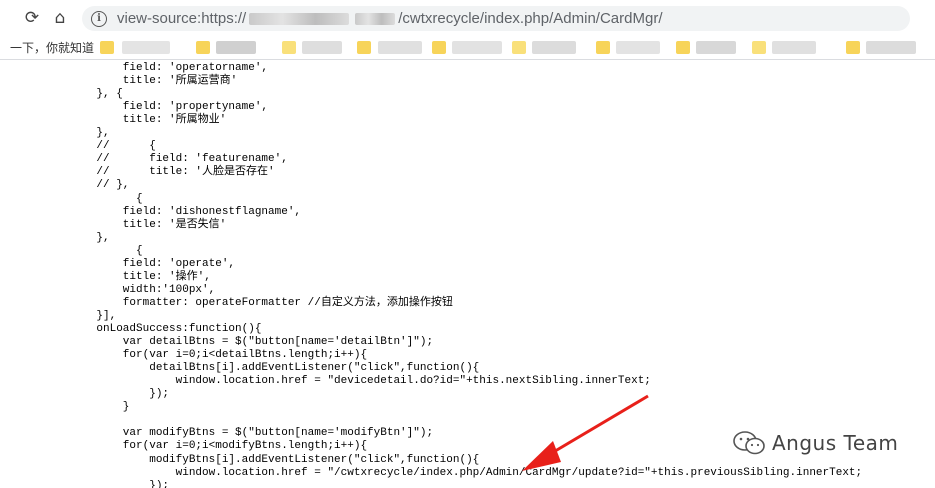  What do you see at coordinates (52, 47) in the screenshot?
I see `bookmark-item: 一下，你就知道` at bounding box center [52, 47].